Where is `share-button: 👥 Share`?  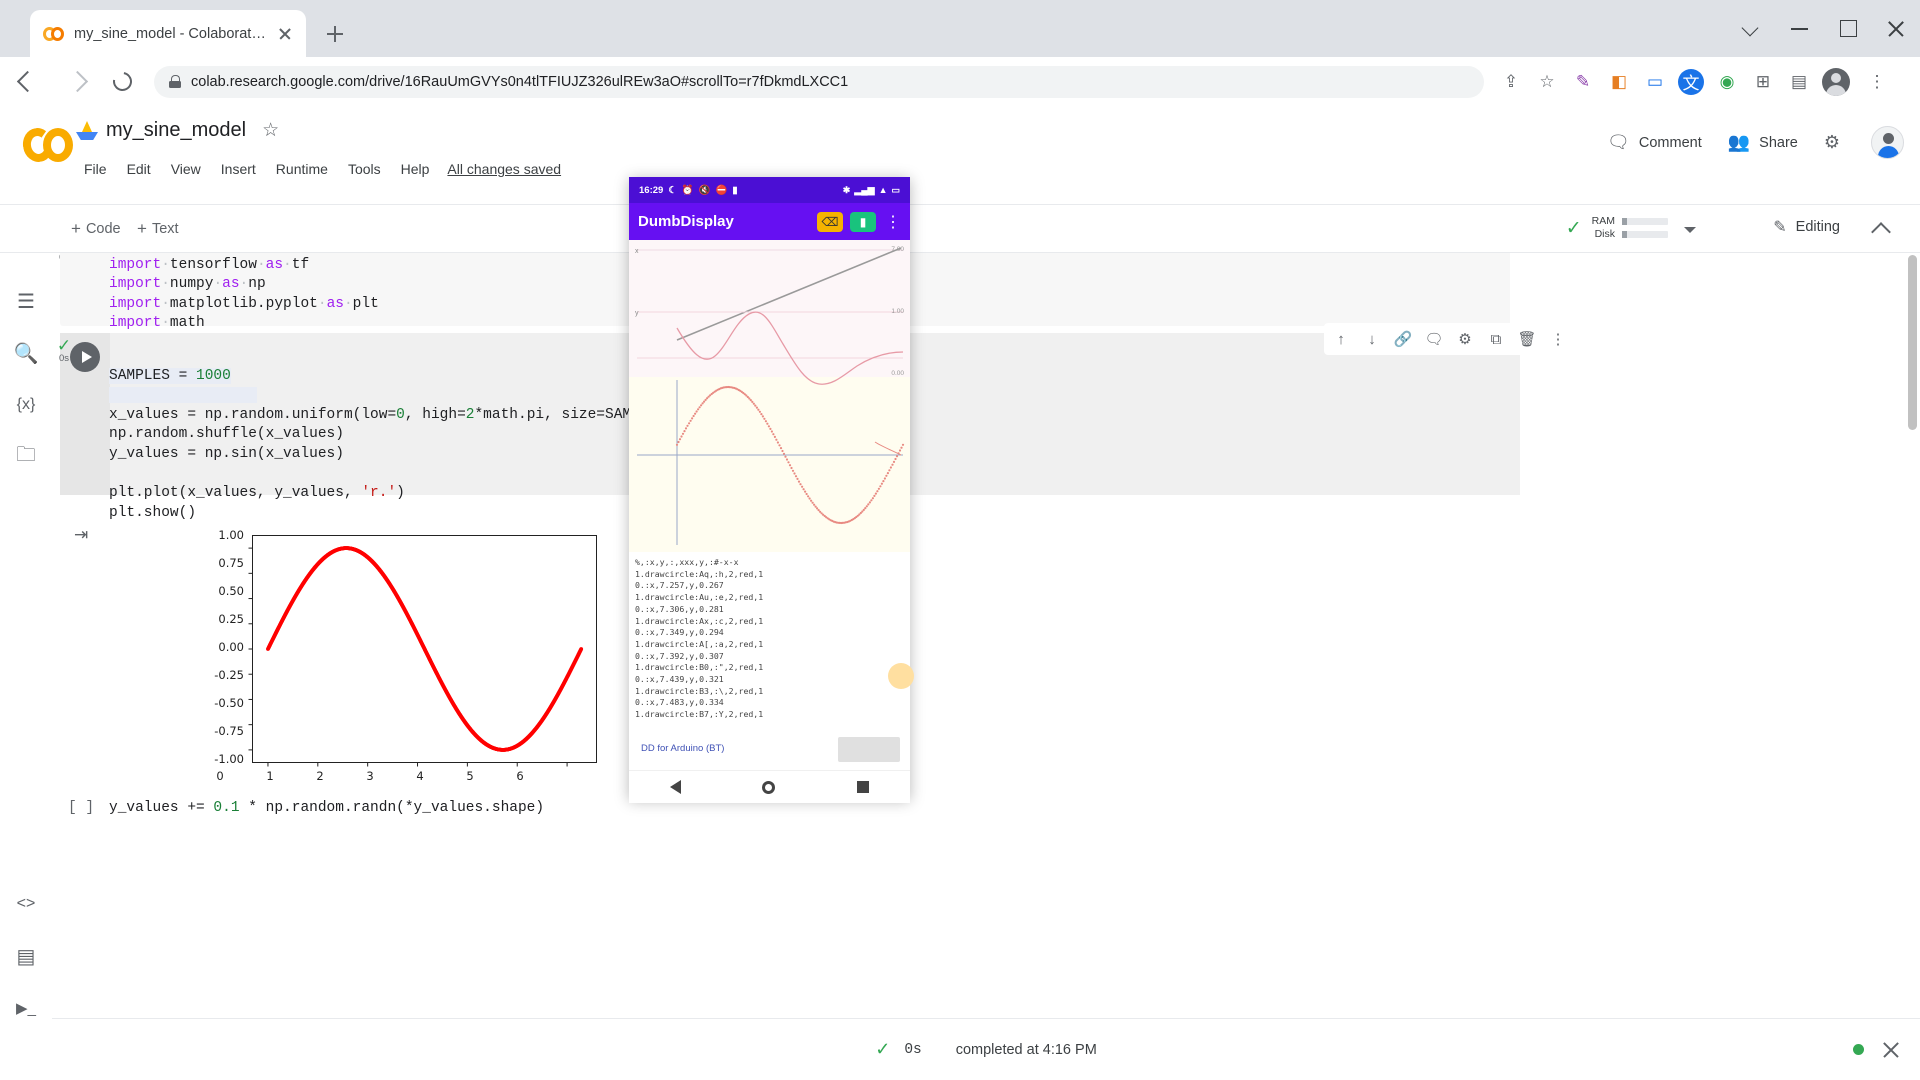 share-button: 👥 Share is located at coordinates (1763, 142).